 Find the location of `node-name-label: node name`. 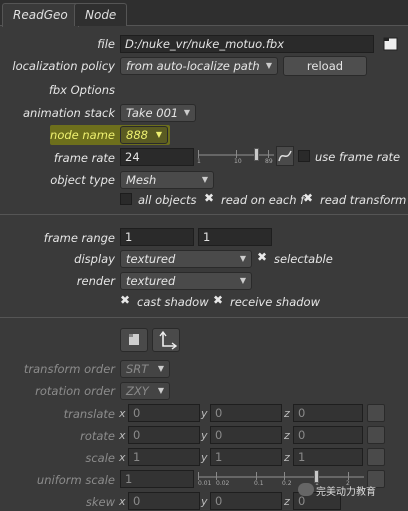

node-name-label: node name is located at coordinates (82, 135).